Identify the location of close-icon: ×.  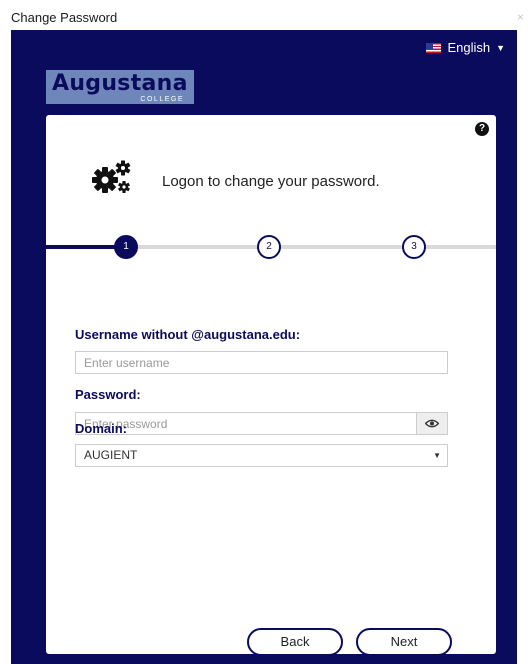
(520, 17).